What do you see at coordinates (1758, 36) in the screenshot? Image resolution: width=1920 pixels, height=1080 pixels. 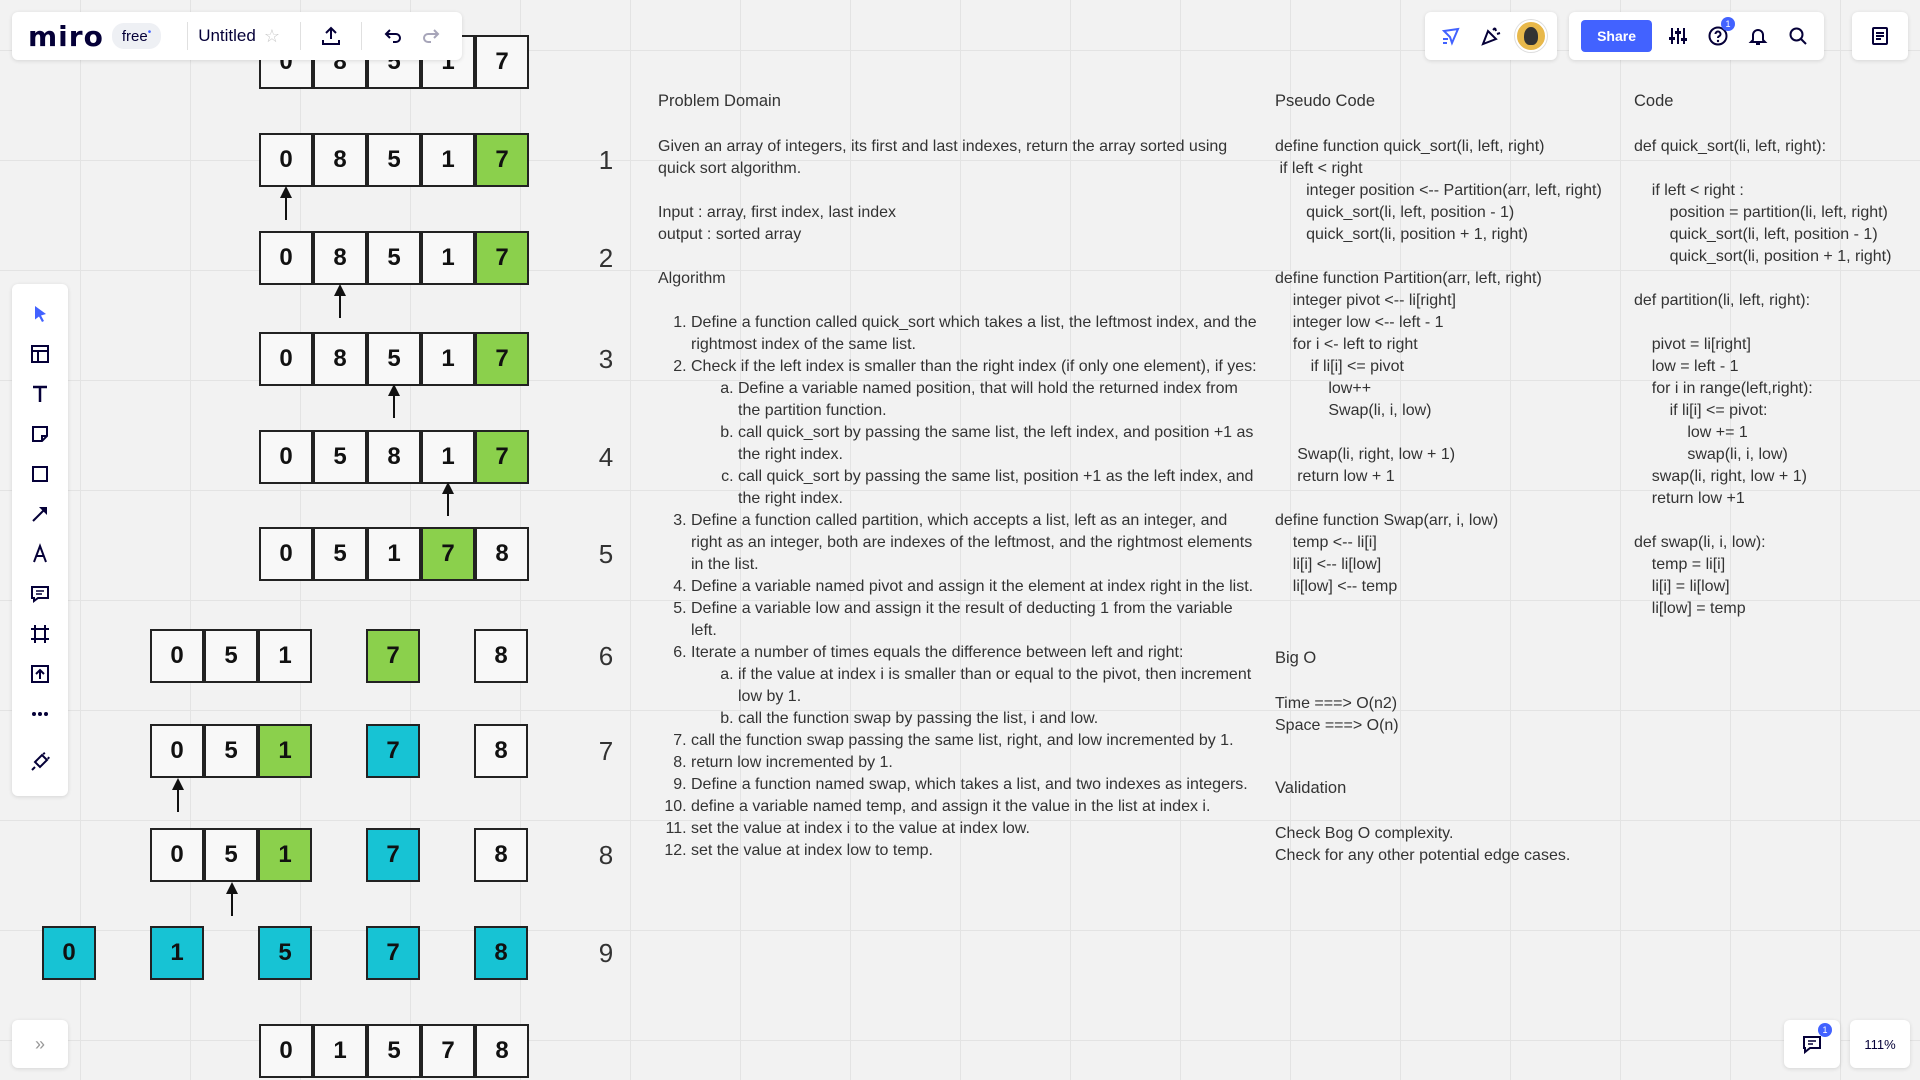 I see `notifications-button` at bounding box center [1758, 36].